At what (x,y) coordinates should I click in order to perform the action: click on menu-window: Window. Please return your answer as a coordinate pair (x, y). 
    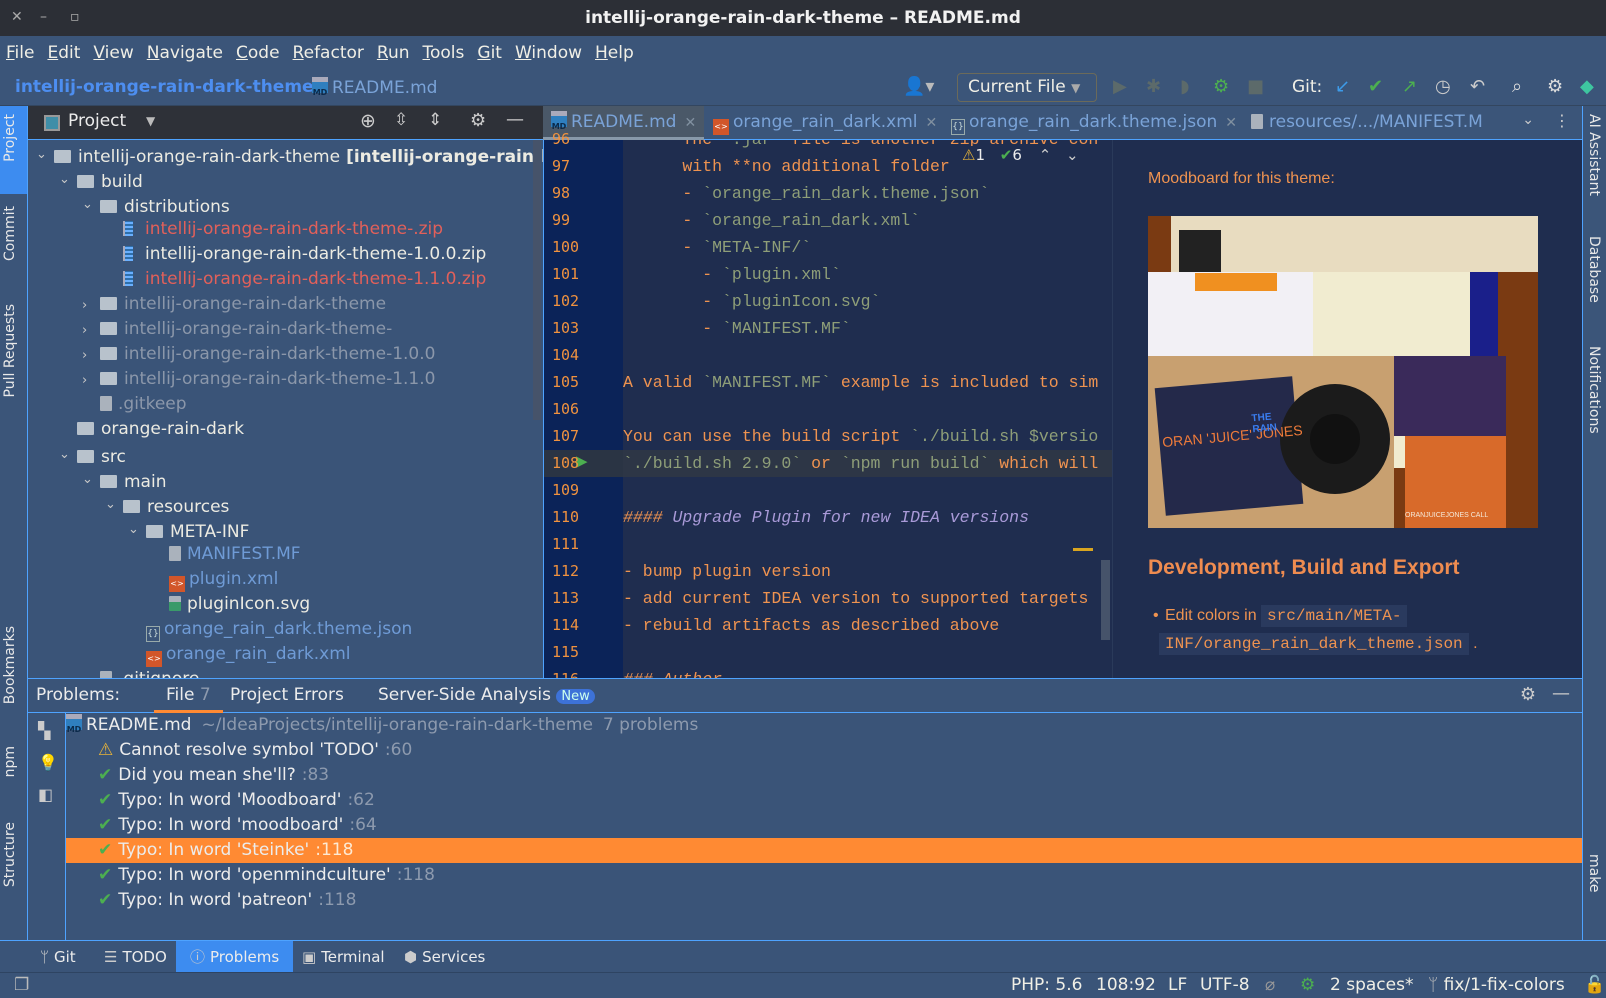
    Looking at the image, I should click on (548, 53).